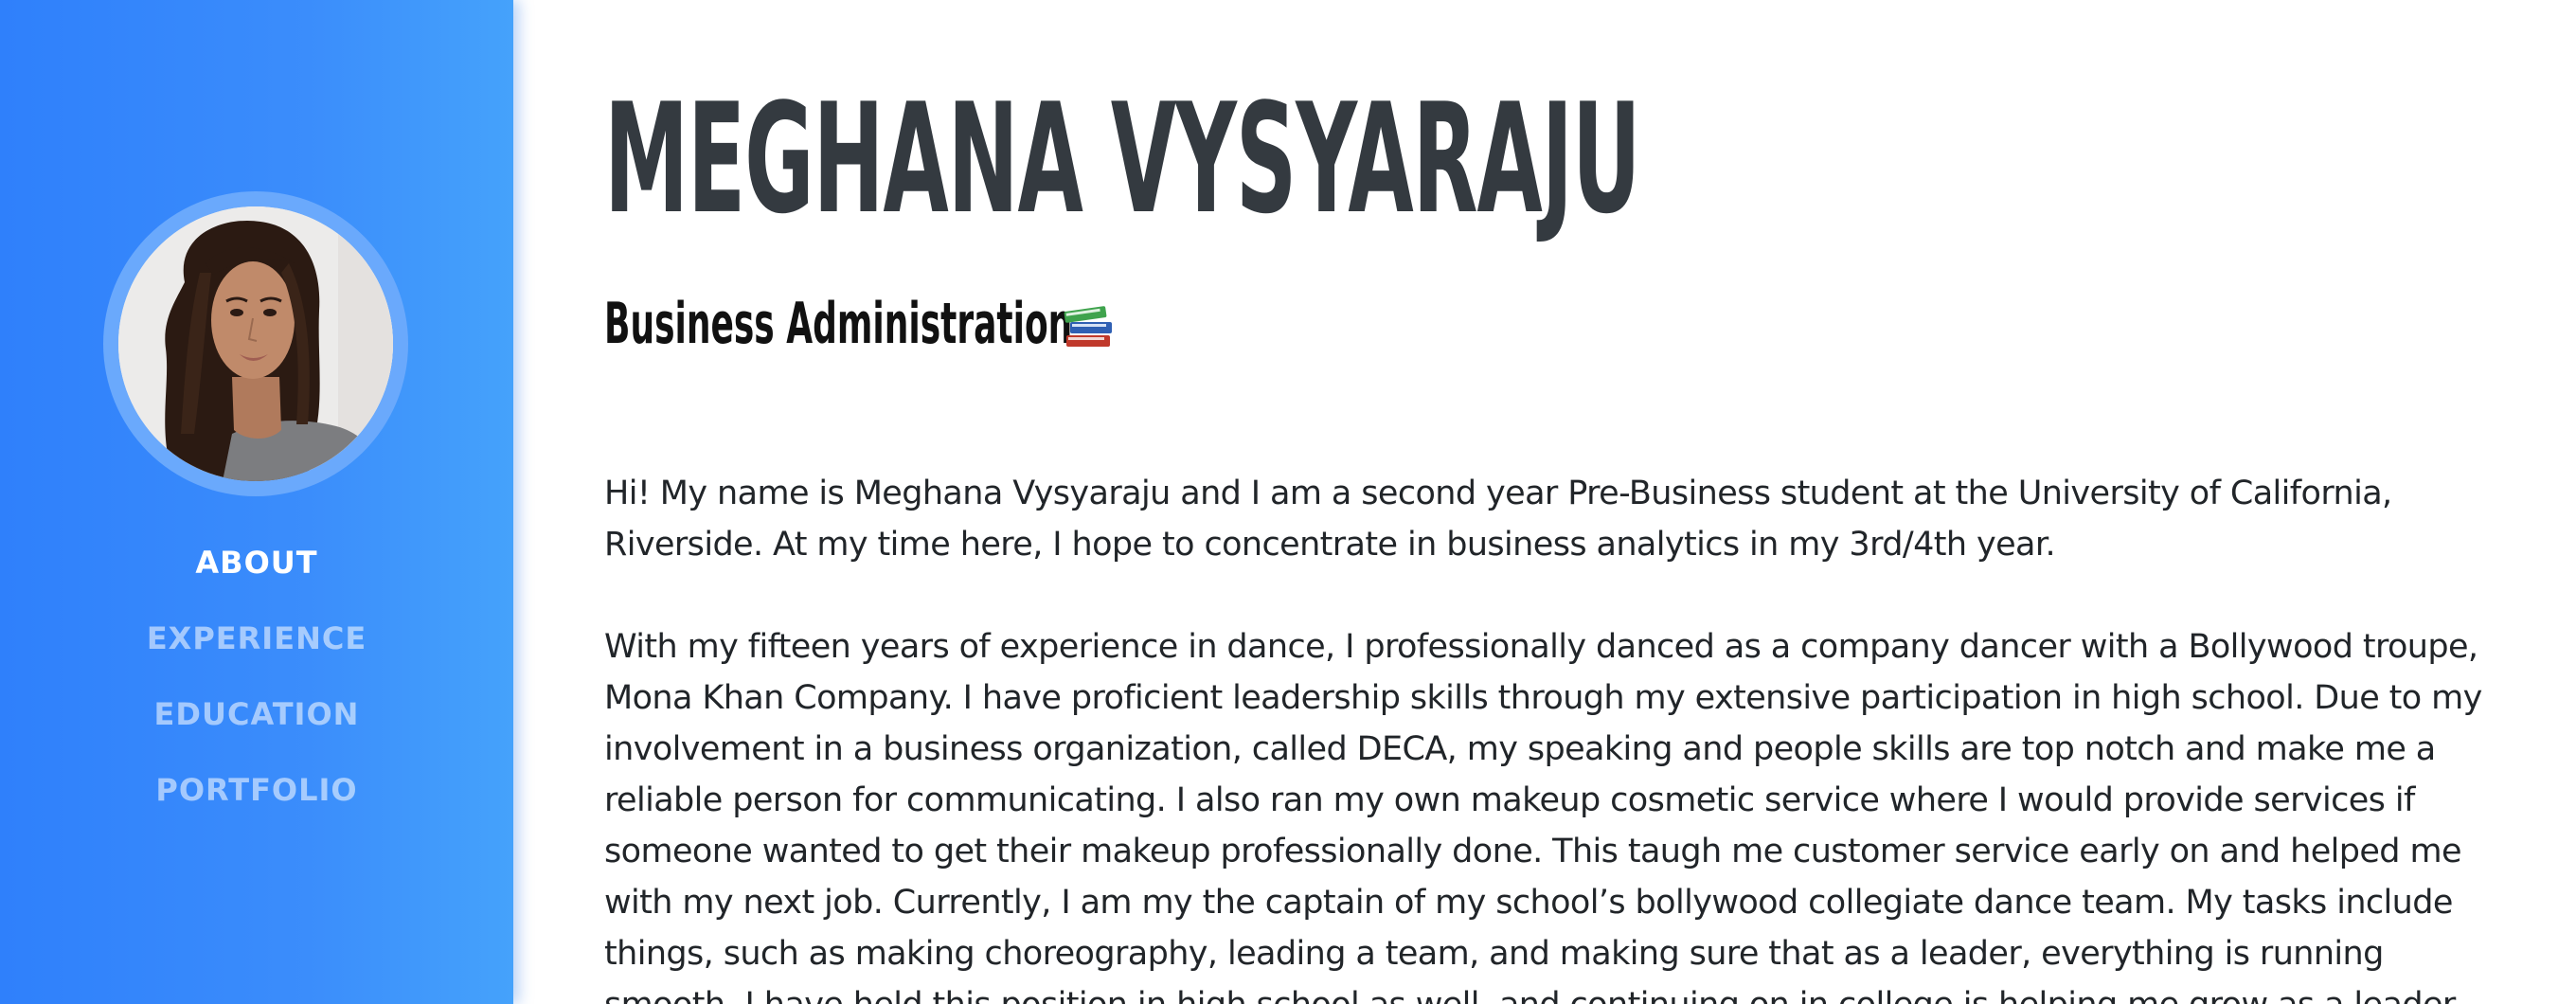 The width and height of the screenshot is (2576, 1004). I want to click on nav-item-experience: EXPERIENCE, so click(256, 652).